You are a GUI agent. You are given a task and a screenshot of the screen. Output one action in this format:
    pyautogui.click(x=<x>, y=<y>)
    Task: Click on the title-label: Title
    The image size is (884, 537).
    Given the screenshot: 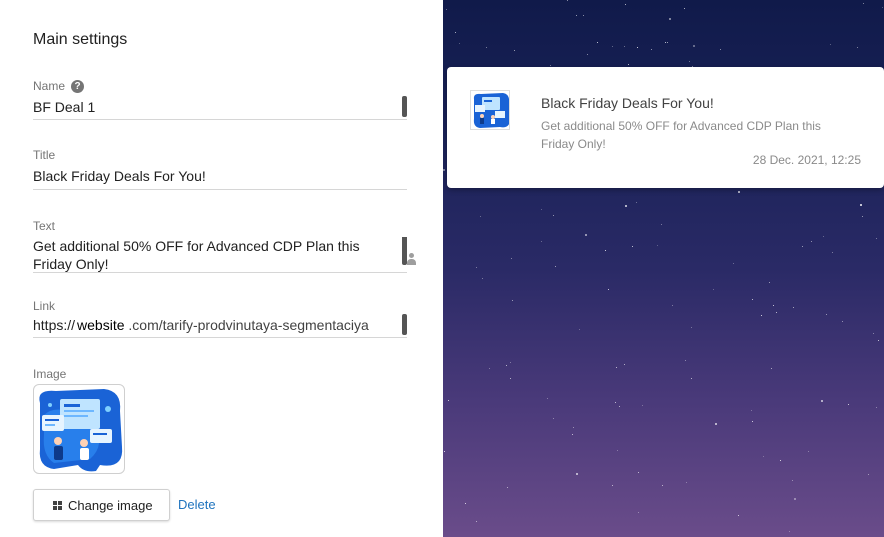 What is the action you would take?
    pyautogui.click(x=44, y=155)
    